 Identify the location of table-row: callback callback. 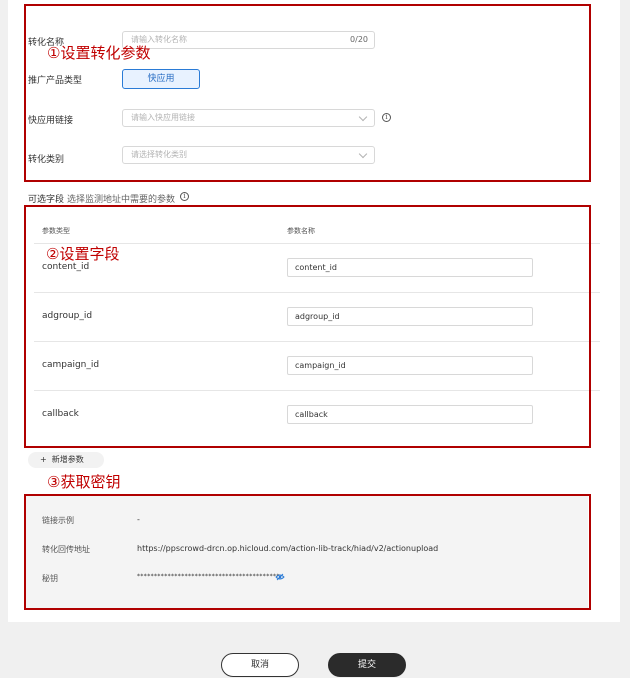
(317, 414).